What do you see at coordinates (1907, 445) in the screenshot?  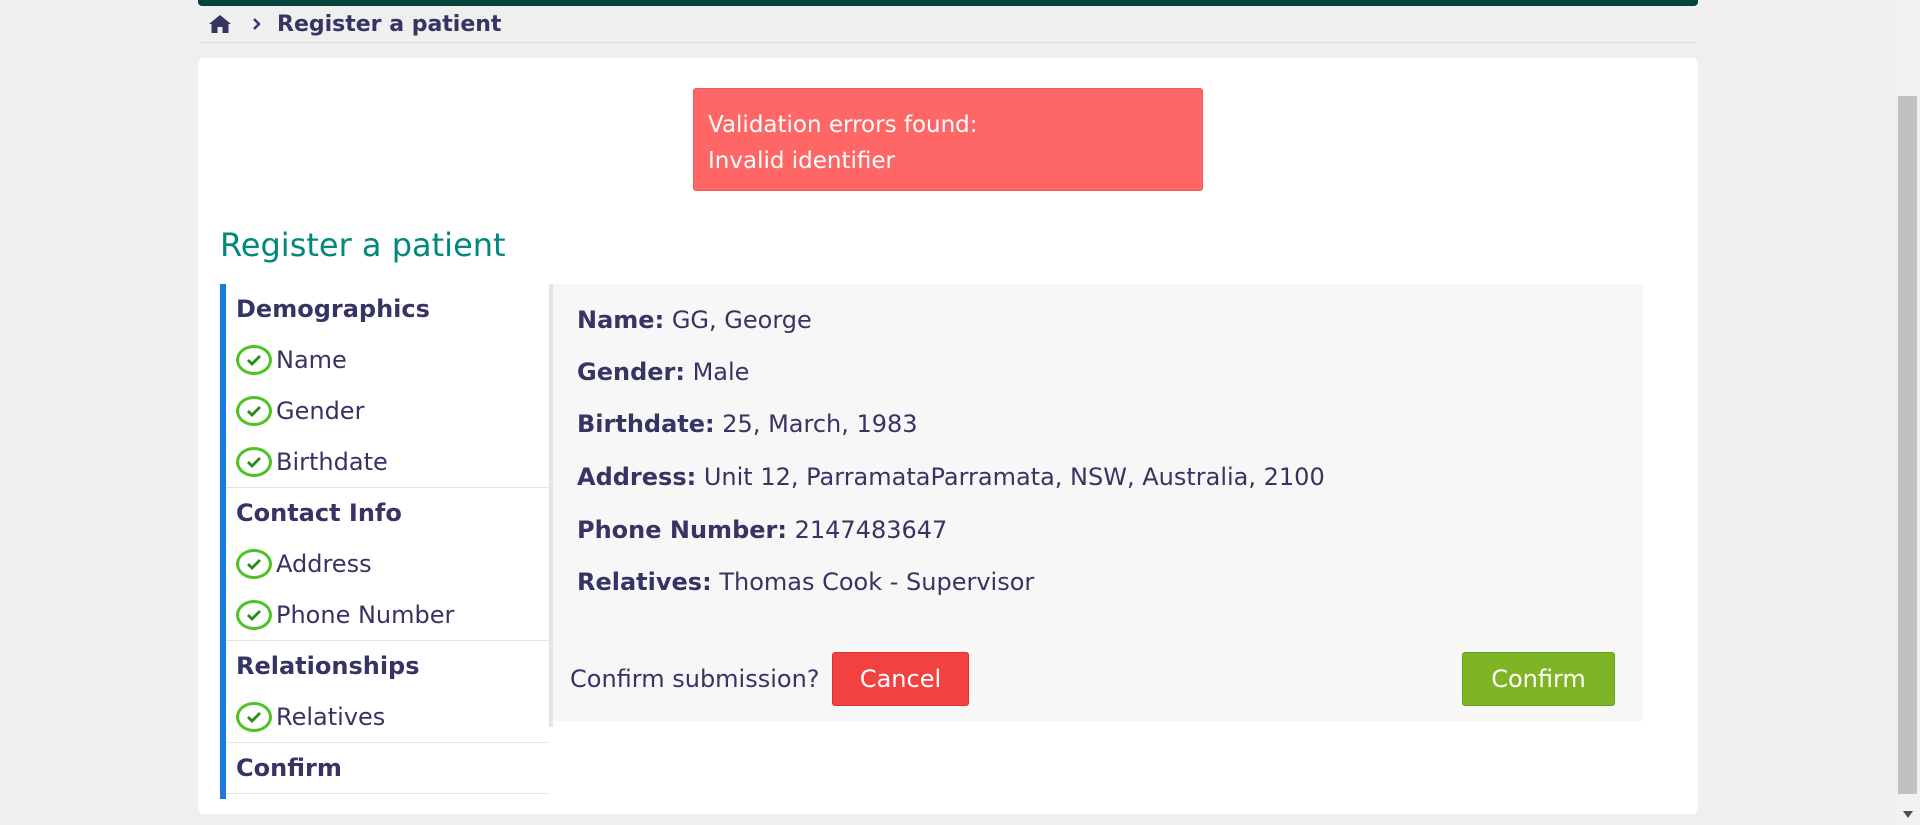 I see `scrollbar-thumb` at bounding box center [1907, 445].